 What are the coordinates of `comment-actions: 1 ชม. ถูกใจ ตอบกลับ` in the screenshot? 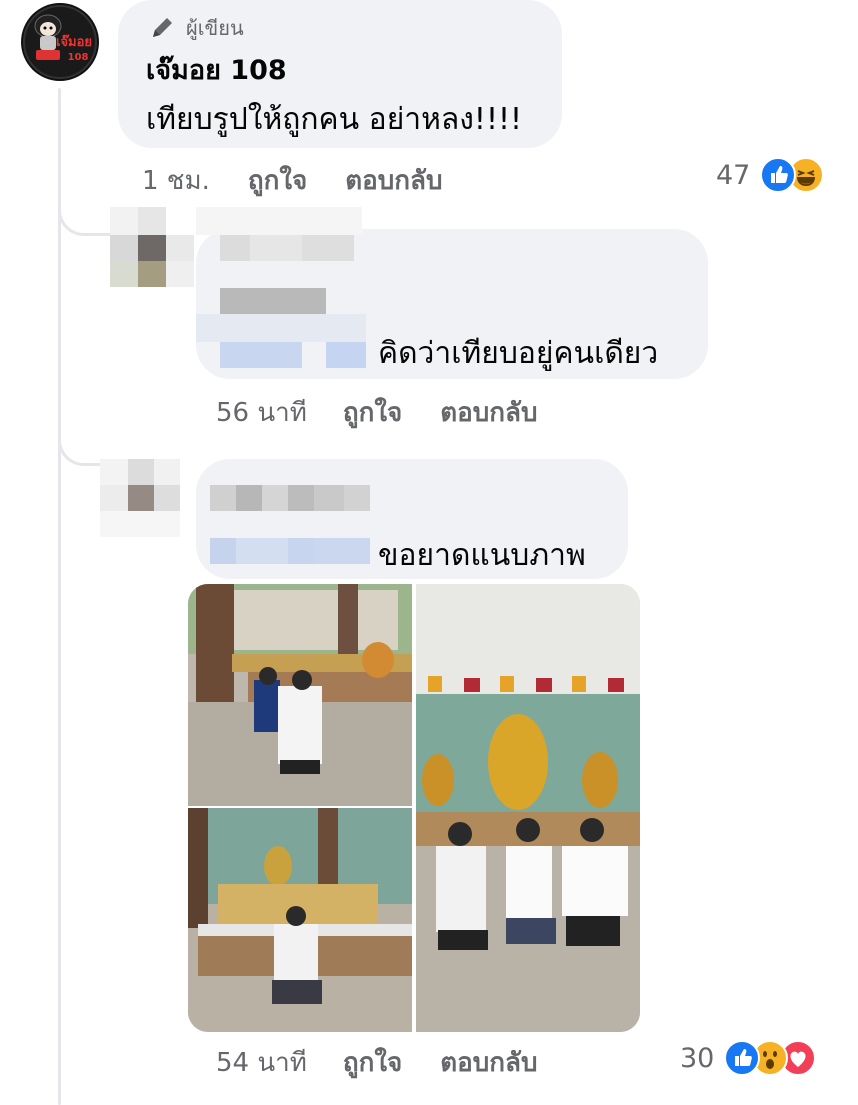 It's located at (292, 180).